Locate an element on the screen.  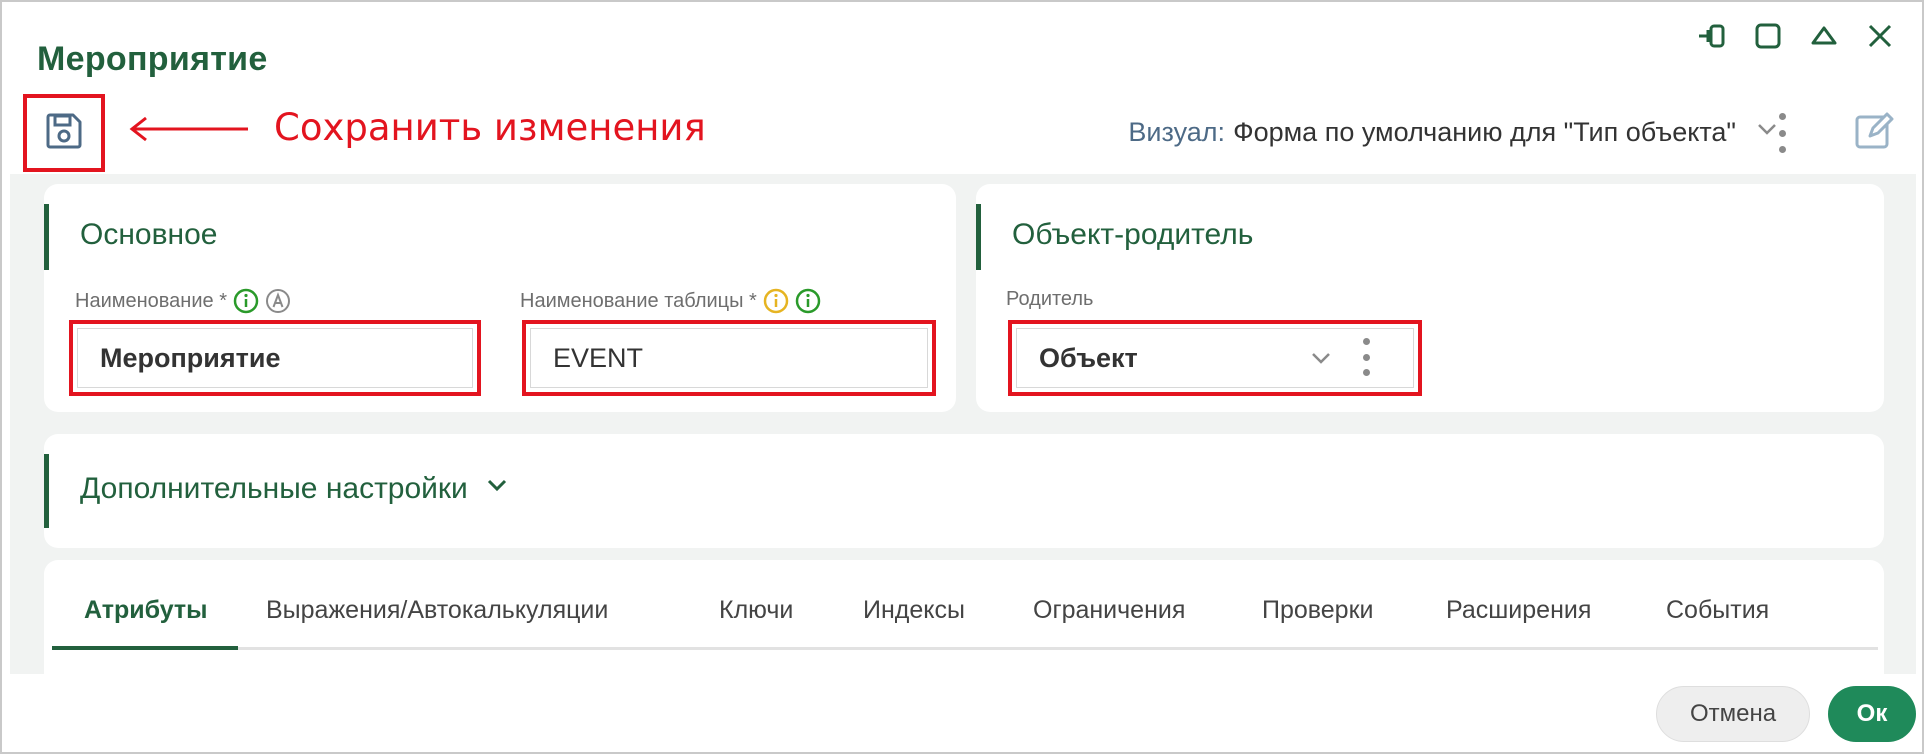
name-field: Мероприятие is located at coordinates (275, 358).